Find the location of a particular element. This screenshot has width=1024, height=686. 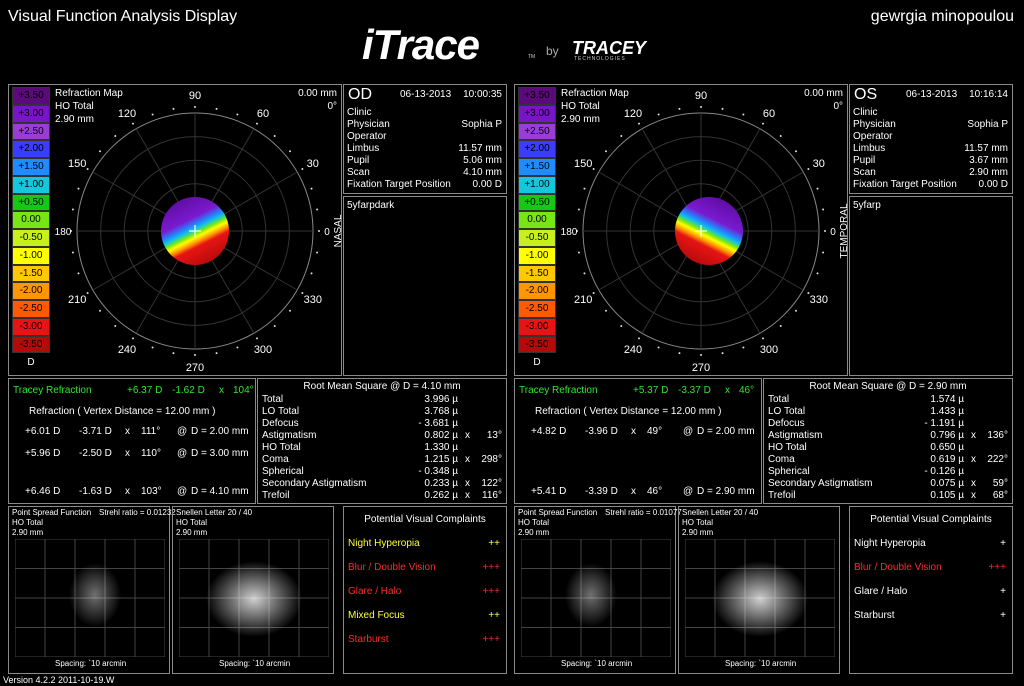

angle-label: 240 is located at coordinates (127, 350).